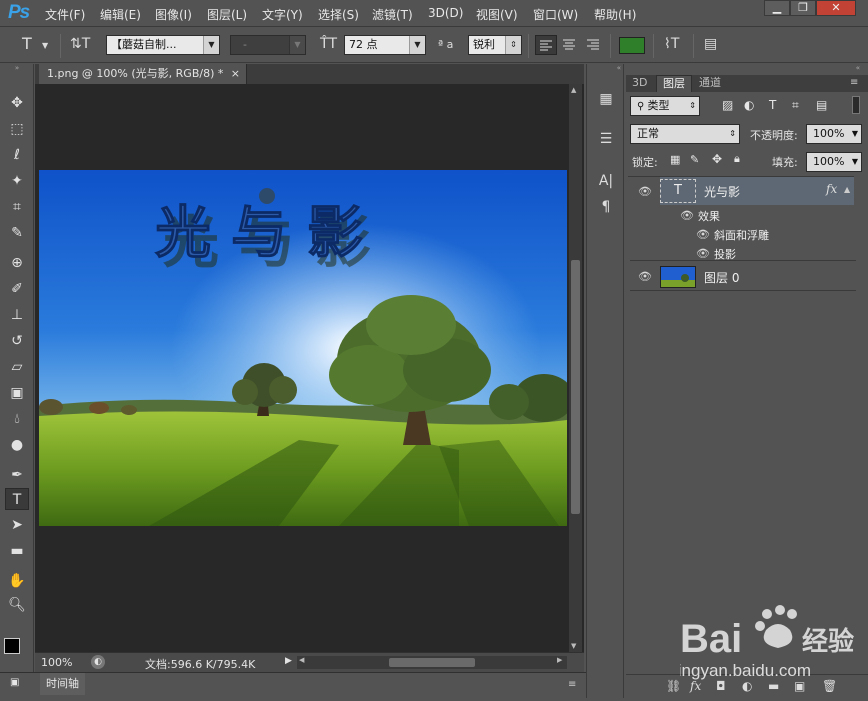  I want to click on link-layers-icon: ⛓, so click(673, 686).